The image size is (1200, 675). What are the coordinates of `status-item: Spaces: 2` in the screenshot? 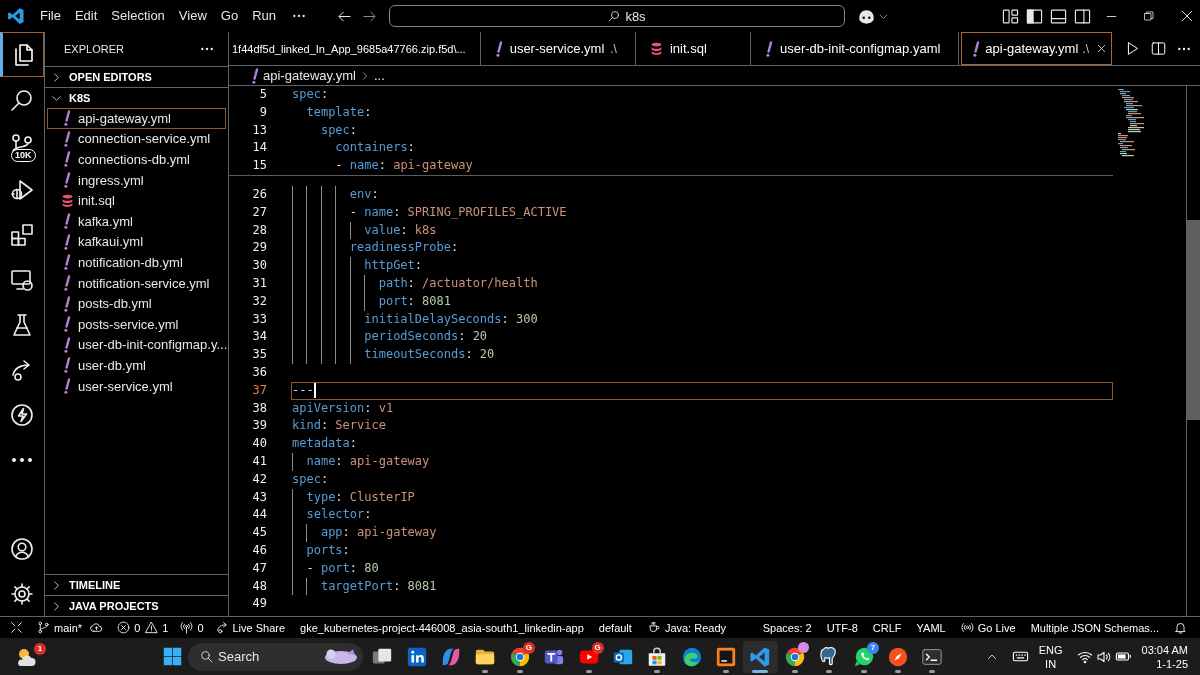 It's located at (787, 627).